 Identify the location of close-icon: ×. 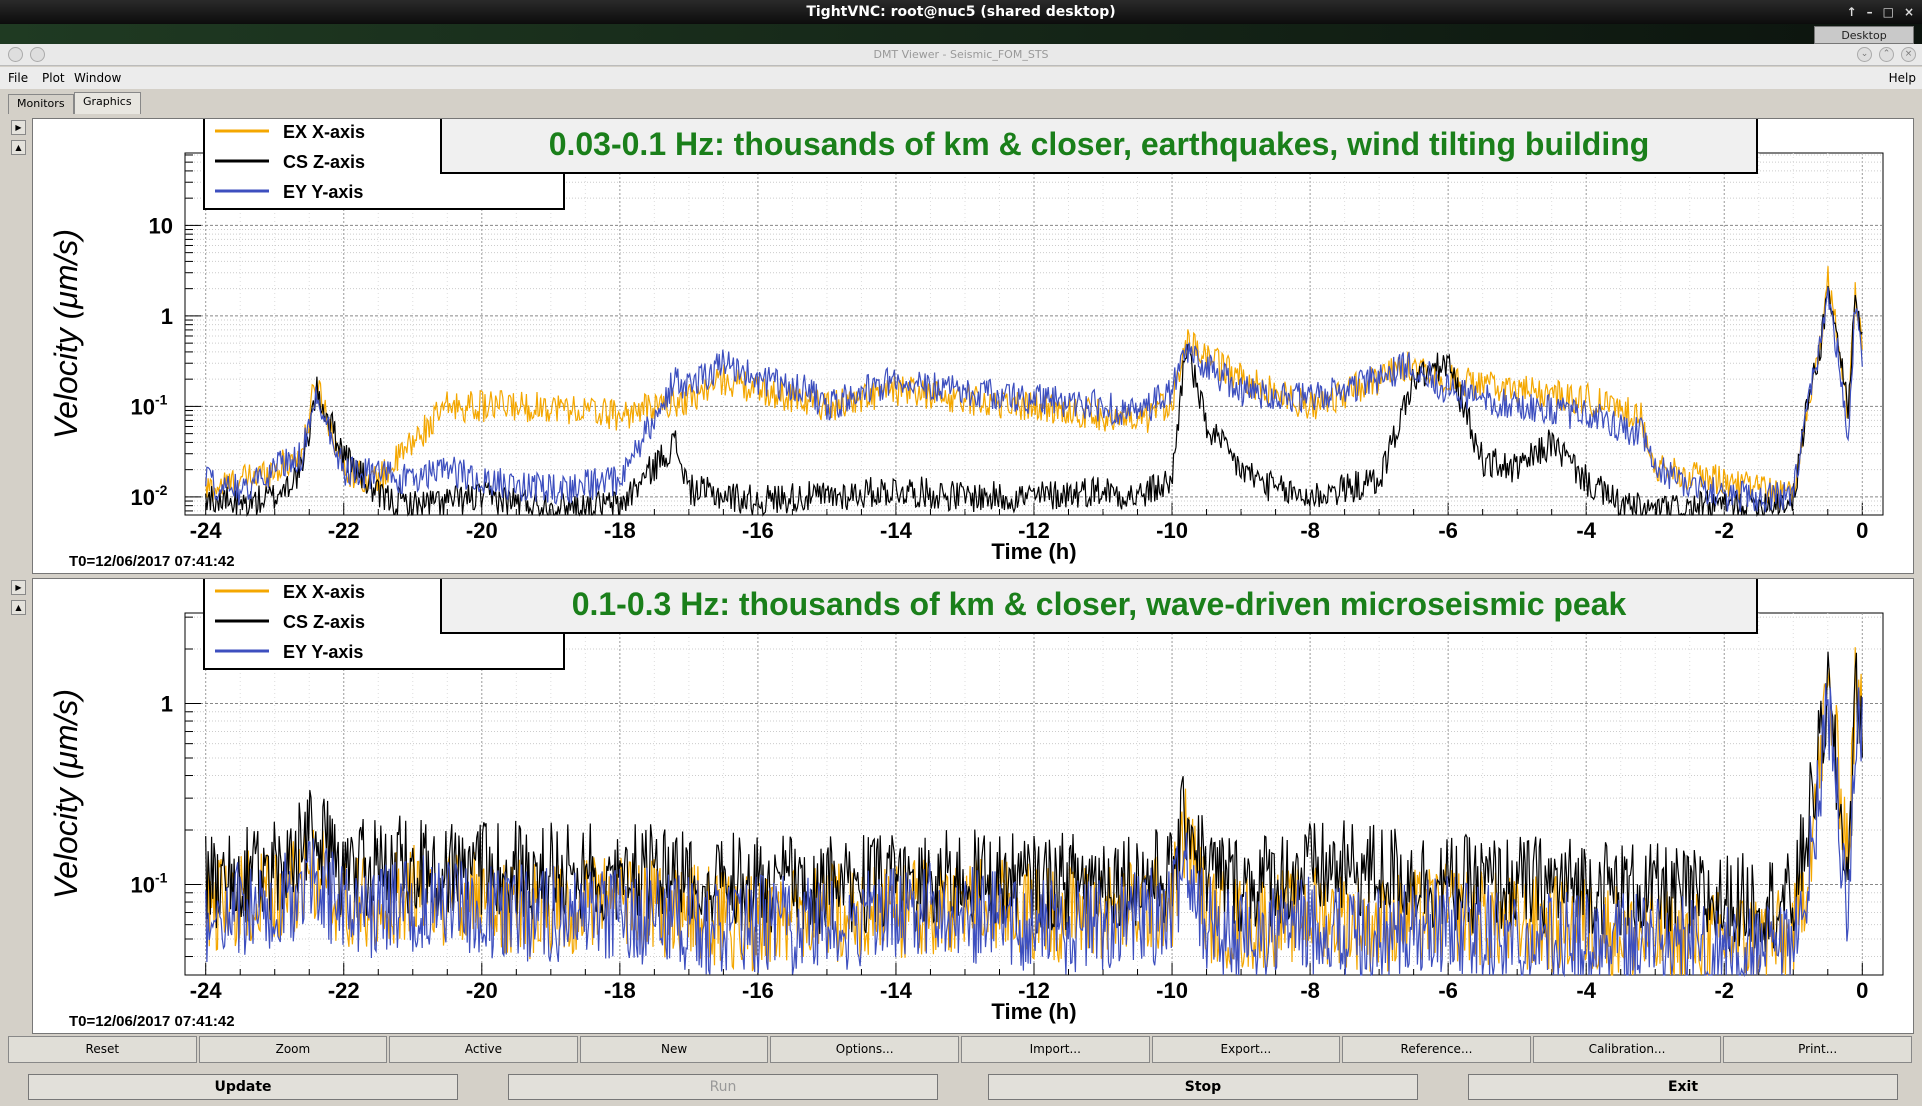
(1908, 54).